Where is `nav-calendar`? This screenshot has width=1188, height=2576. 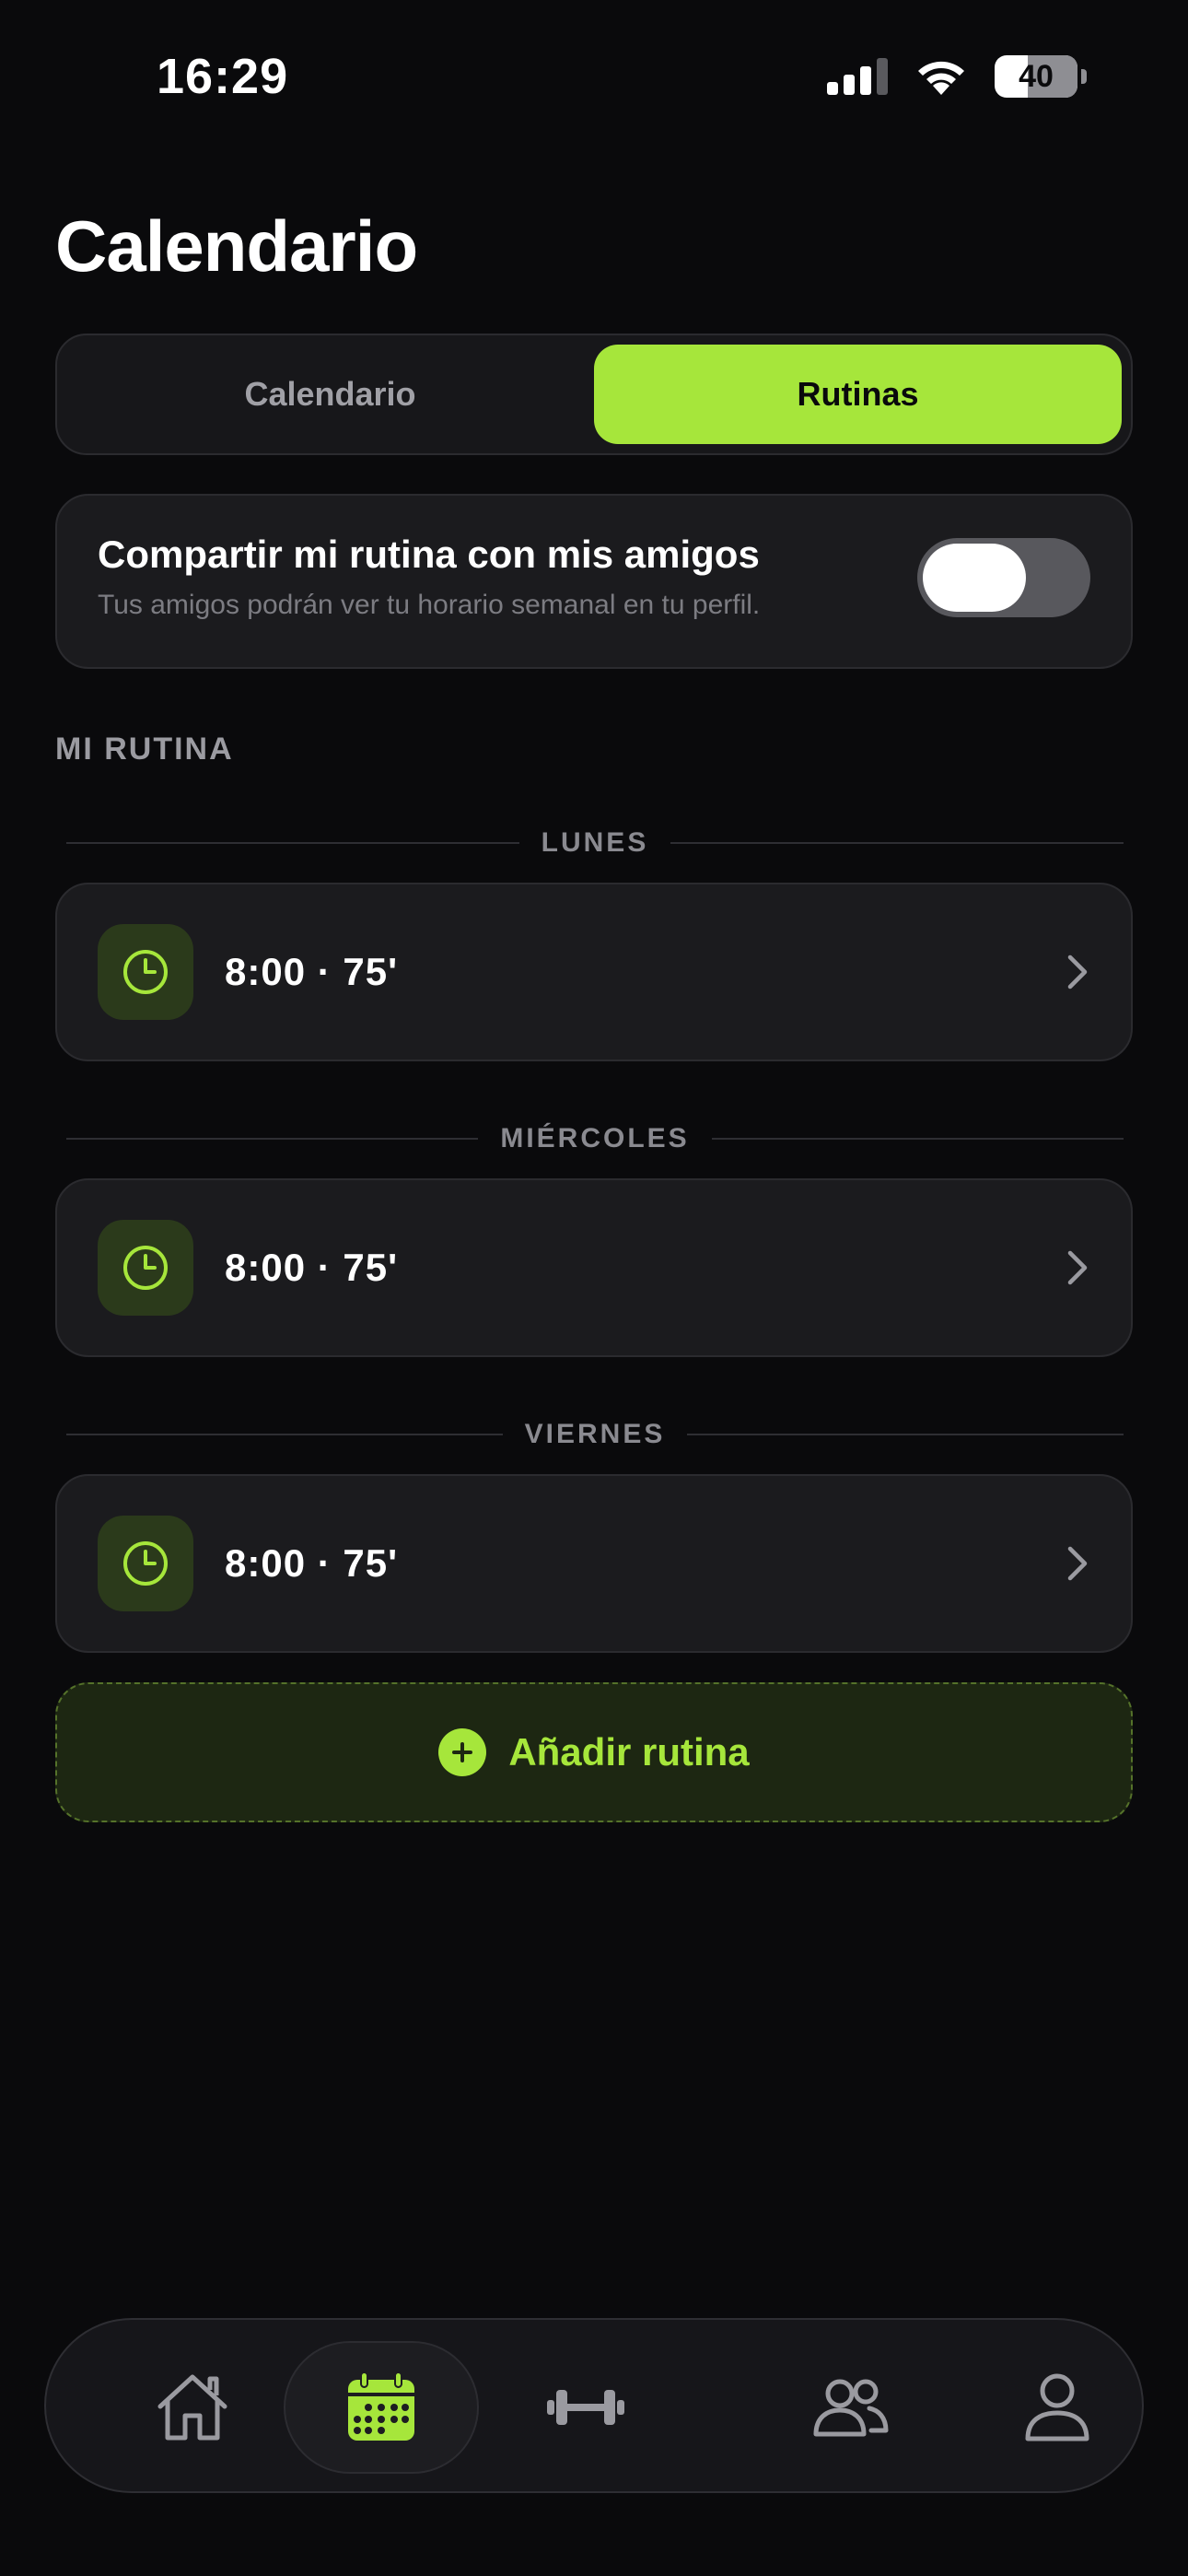 nav-calendar is located at coordinates (381, 2407).